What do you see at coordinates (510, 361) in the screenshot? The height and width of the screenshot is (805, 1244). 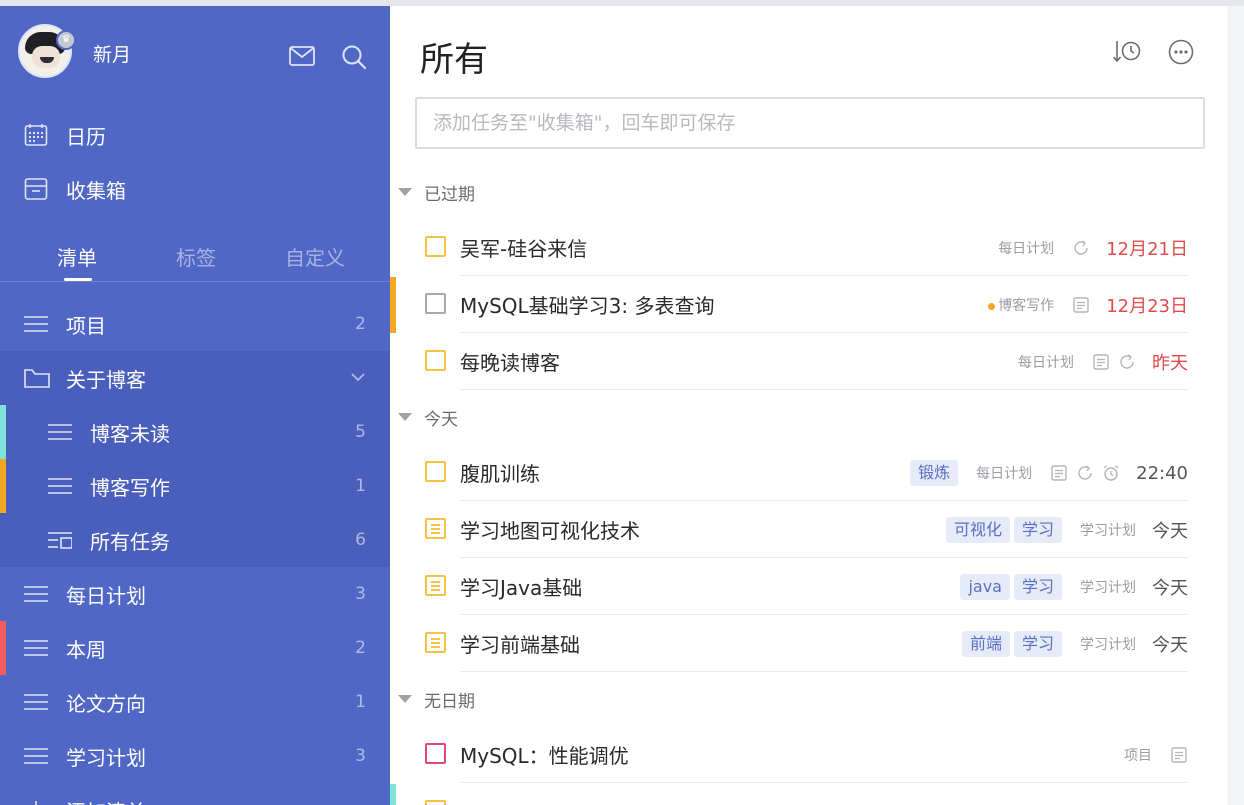 I see `task-title: 每晚读博客` at bounding box center [510, 361].